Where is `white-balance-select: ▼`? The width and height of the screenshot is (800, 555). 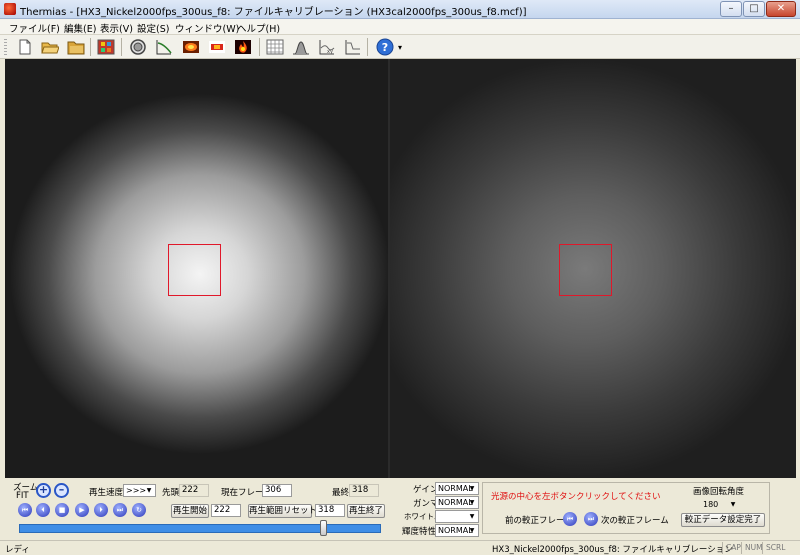 white-balance-select: ▼ is located at coordinates (457, 516).